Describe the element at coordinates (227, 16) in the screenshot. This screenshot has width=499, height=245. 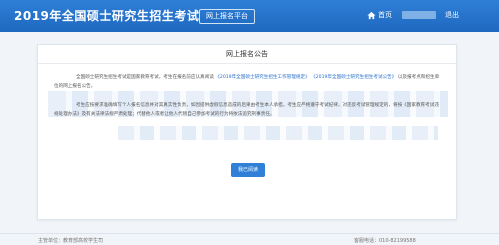
I see `platform-badge: 网上报名平台` at that location.